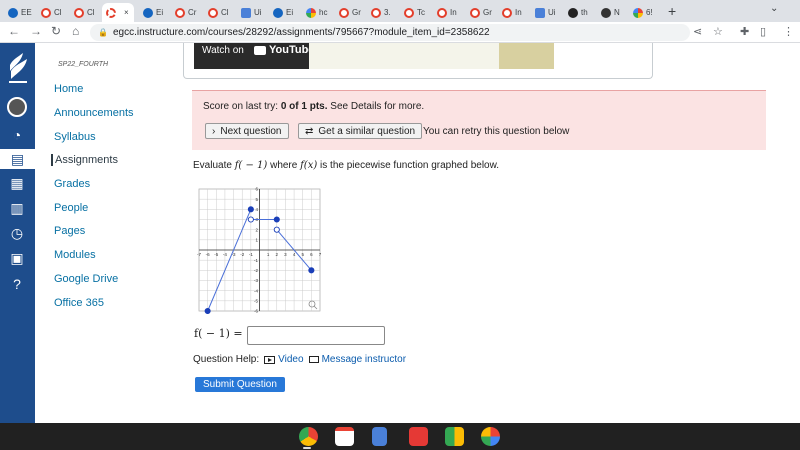  What do you see at coordinates (223, 50) in the screenshot?
I see `watch-on-label: Watch on` at bounding box center [223, 50].